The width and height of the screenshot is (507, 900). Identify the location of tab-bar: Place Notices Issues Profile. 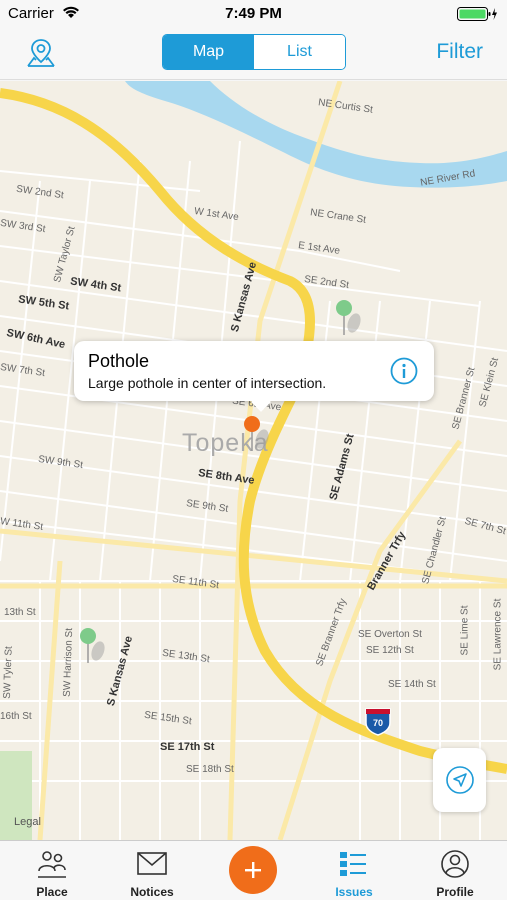
(253, 870).